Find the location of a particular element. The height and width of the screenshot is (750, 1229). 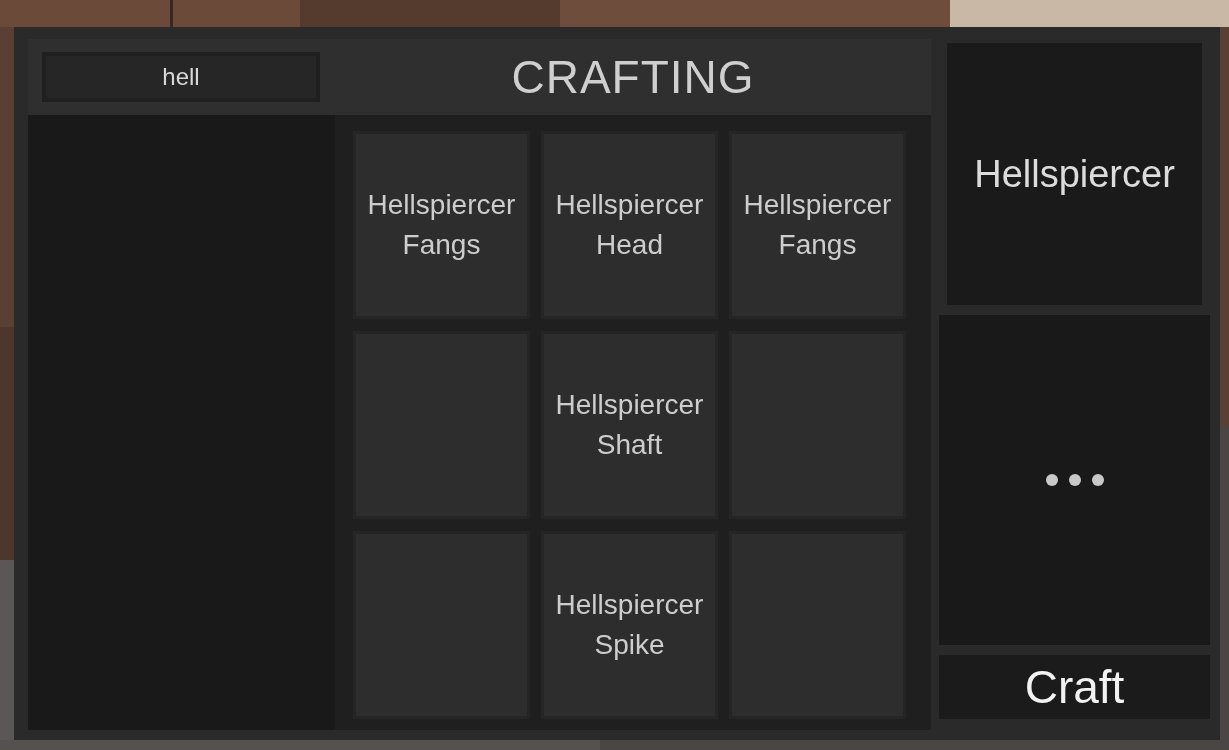

crafting-slot: Hellspiercer Spike is located at coordinates (629, 625).